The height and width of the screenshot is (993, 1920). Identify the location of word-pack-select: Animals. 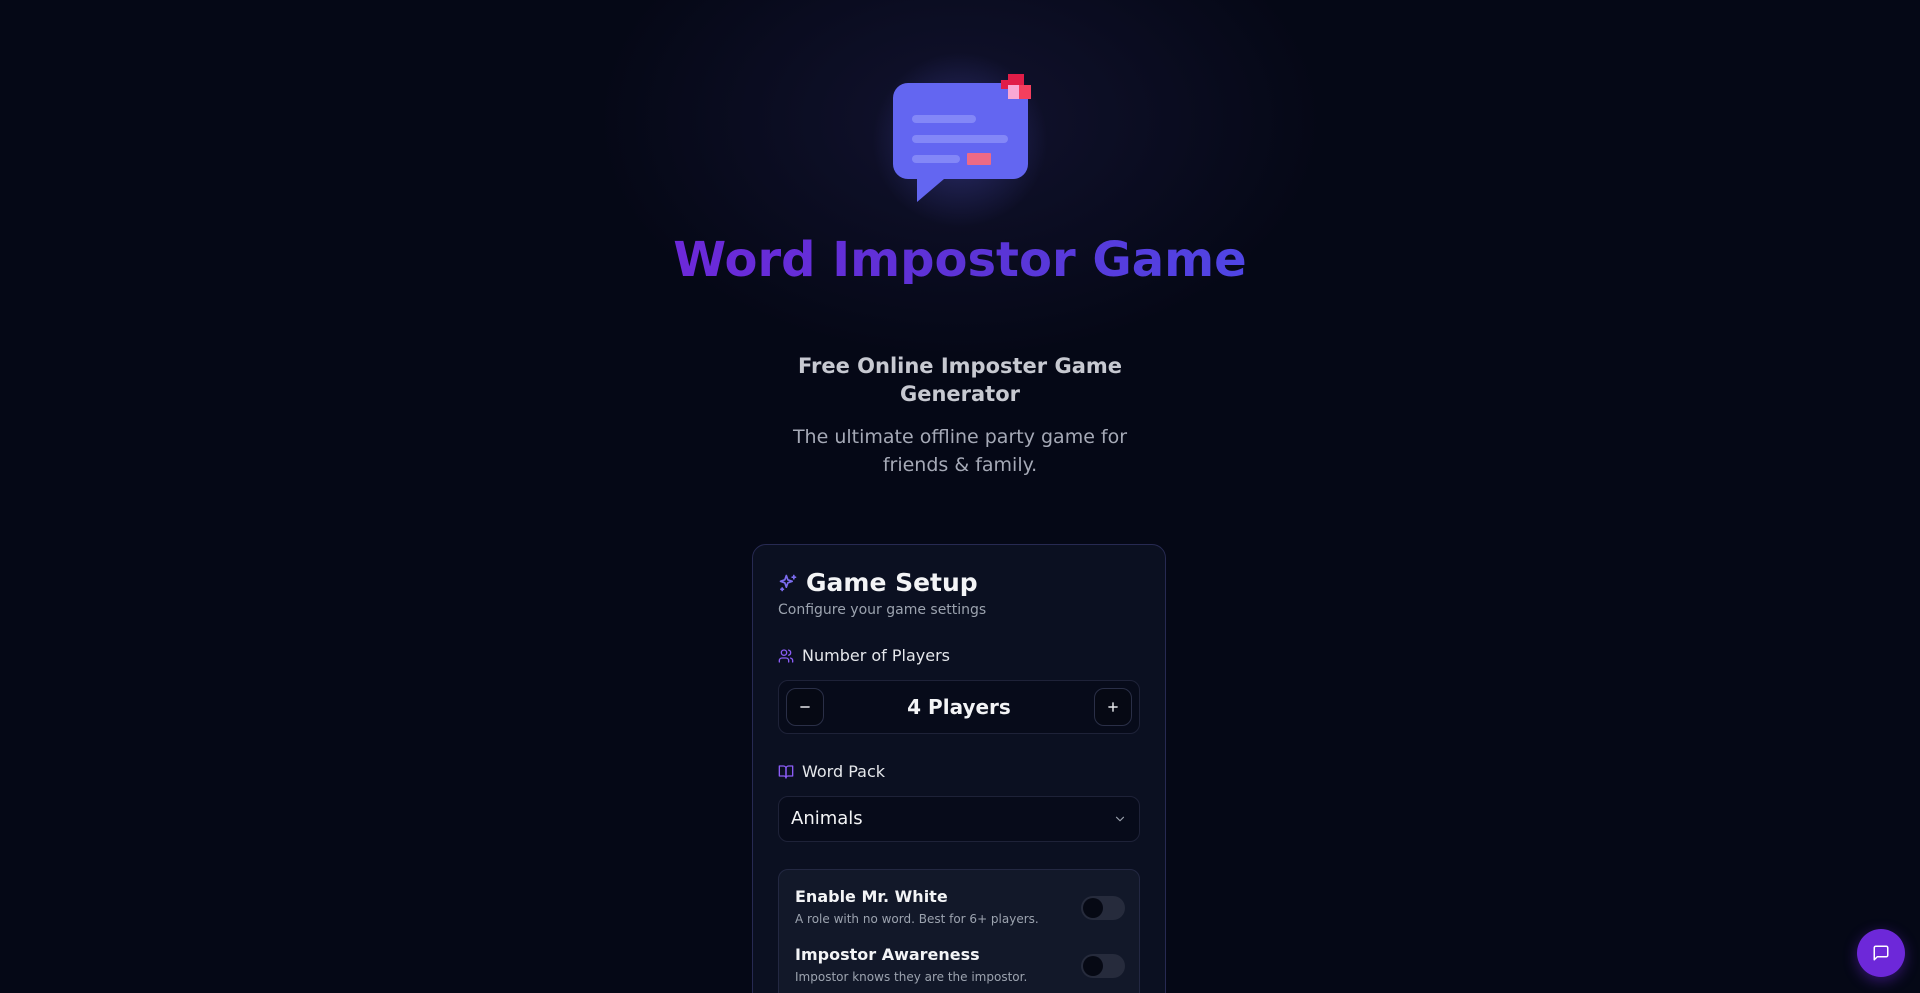
(959, 819).